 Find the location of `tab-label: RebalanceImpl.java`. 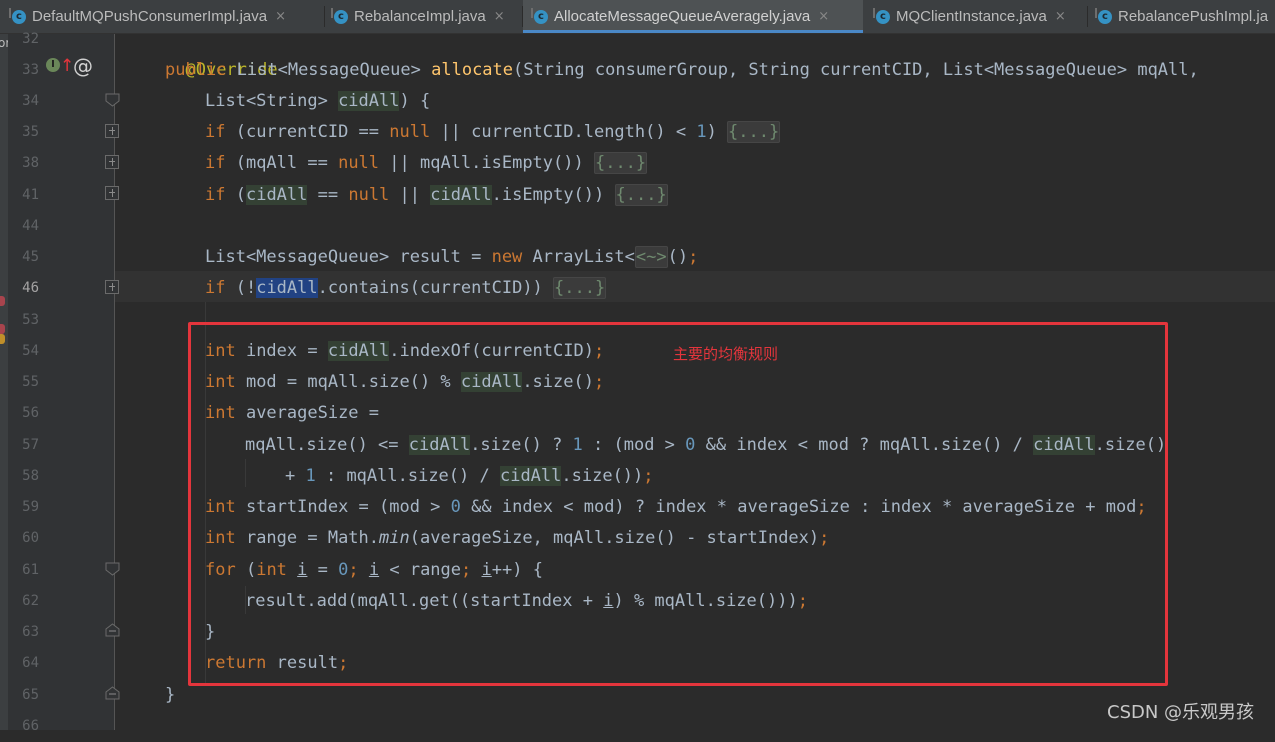

tab-label: RebalanceImpl.java is located at coordinates (420, 16).